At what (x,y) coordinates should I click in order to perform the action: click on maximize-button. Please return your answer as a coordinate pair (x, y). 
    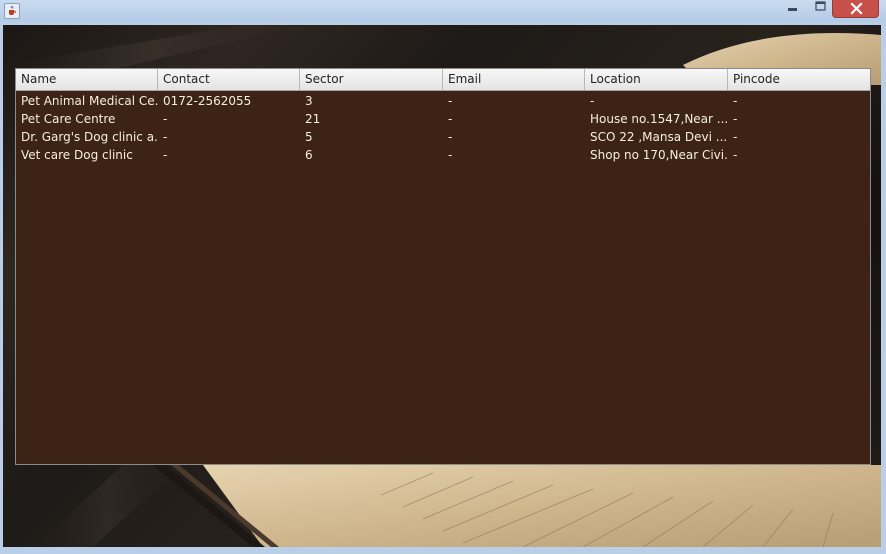
    Looking at the image, I should click on (821, 9).